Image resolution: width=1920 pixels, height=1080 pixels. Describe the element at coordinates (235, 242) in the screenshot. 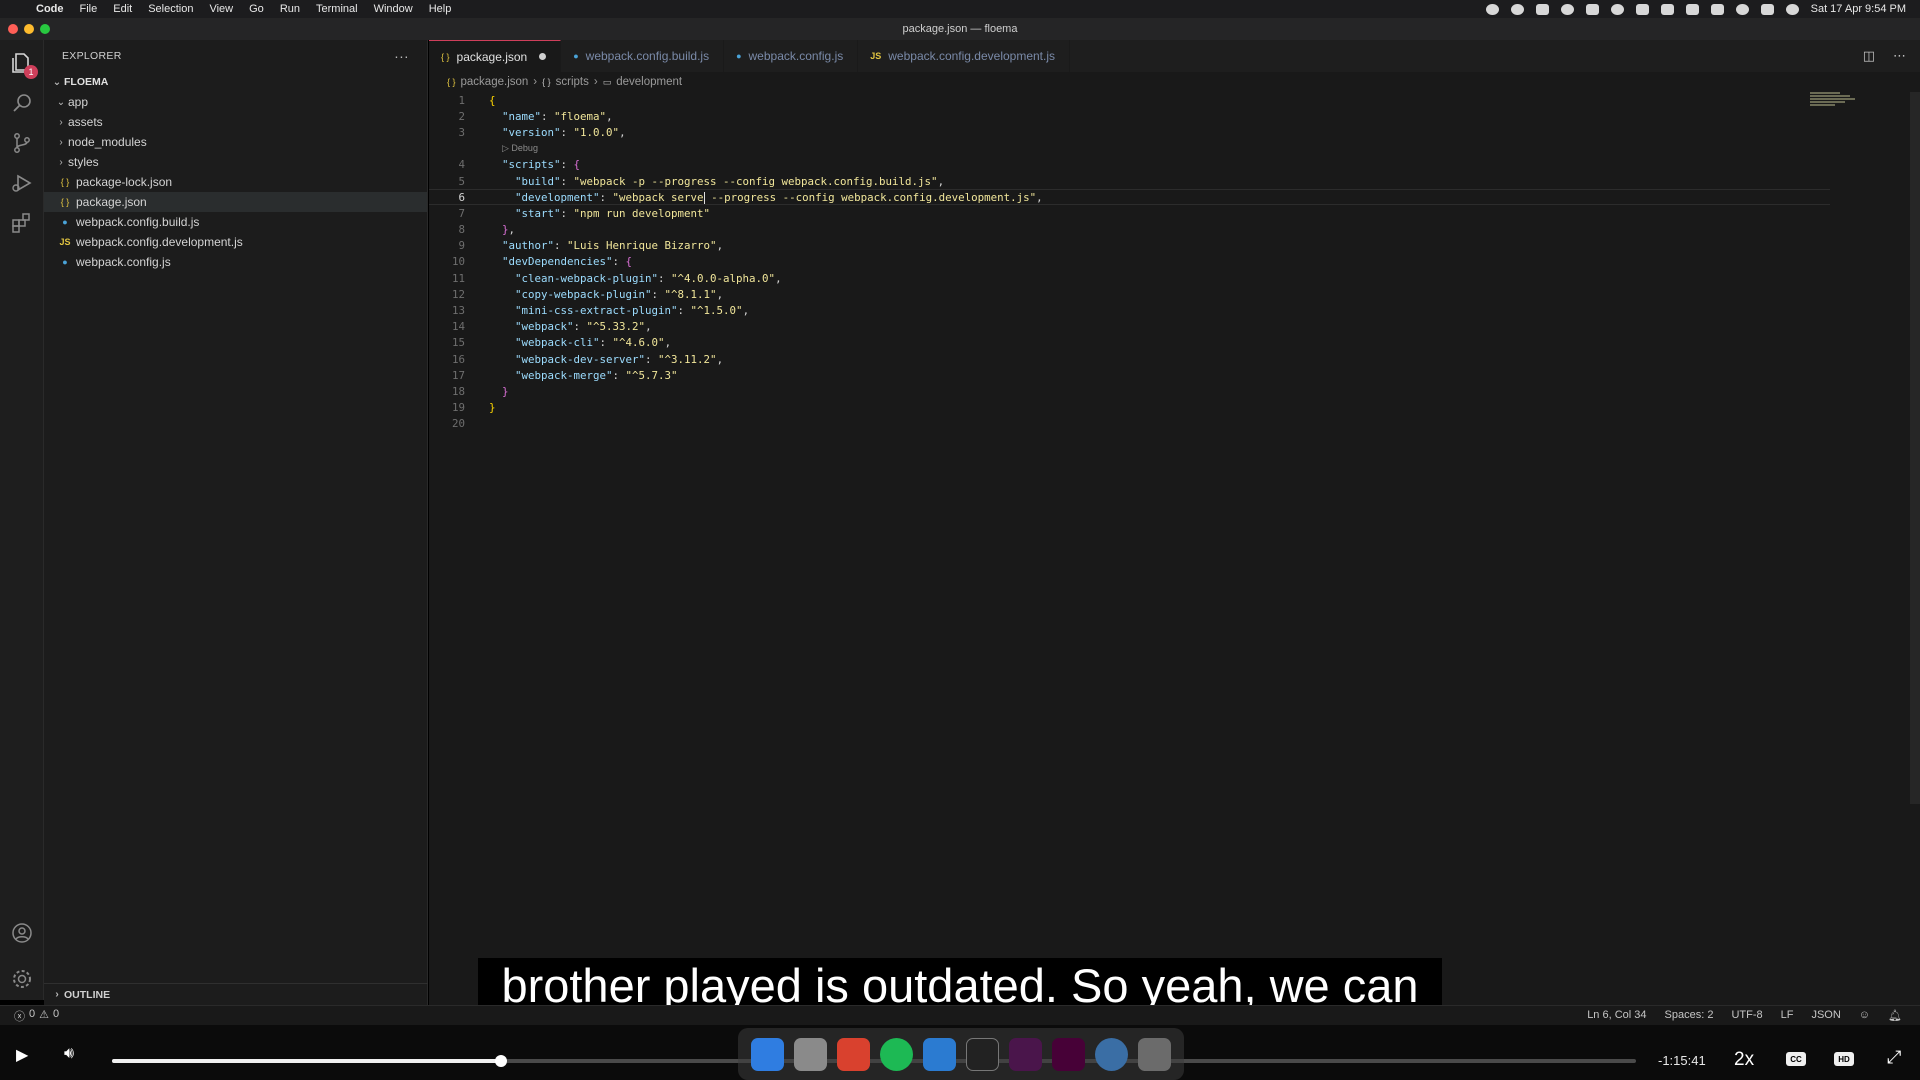

I see `tree-item-webpack-config-development-js: JS webpack.config.development.js` at that location.